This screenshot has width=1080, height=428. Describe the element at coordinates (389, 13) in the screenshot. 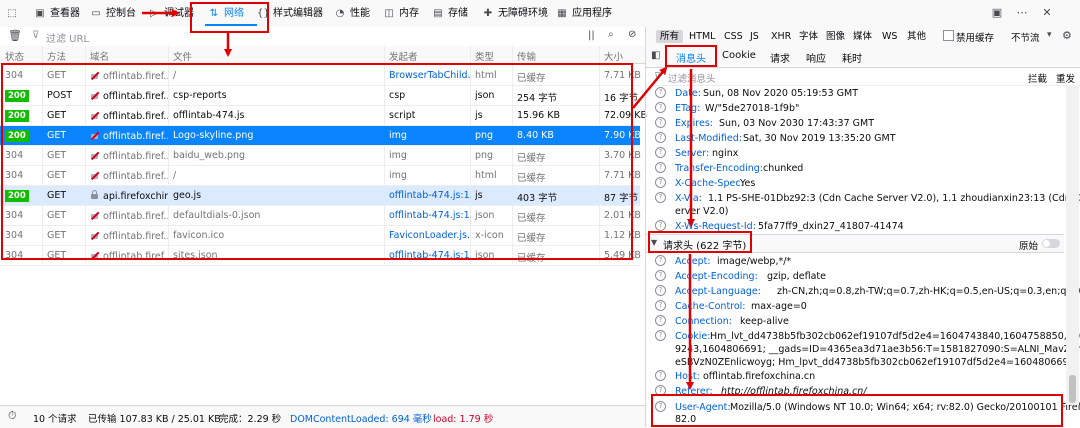

I see `memory-icon: ◫` at that location.